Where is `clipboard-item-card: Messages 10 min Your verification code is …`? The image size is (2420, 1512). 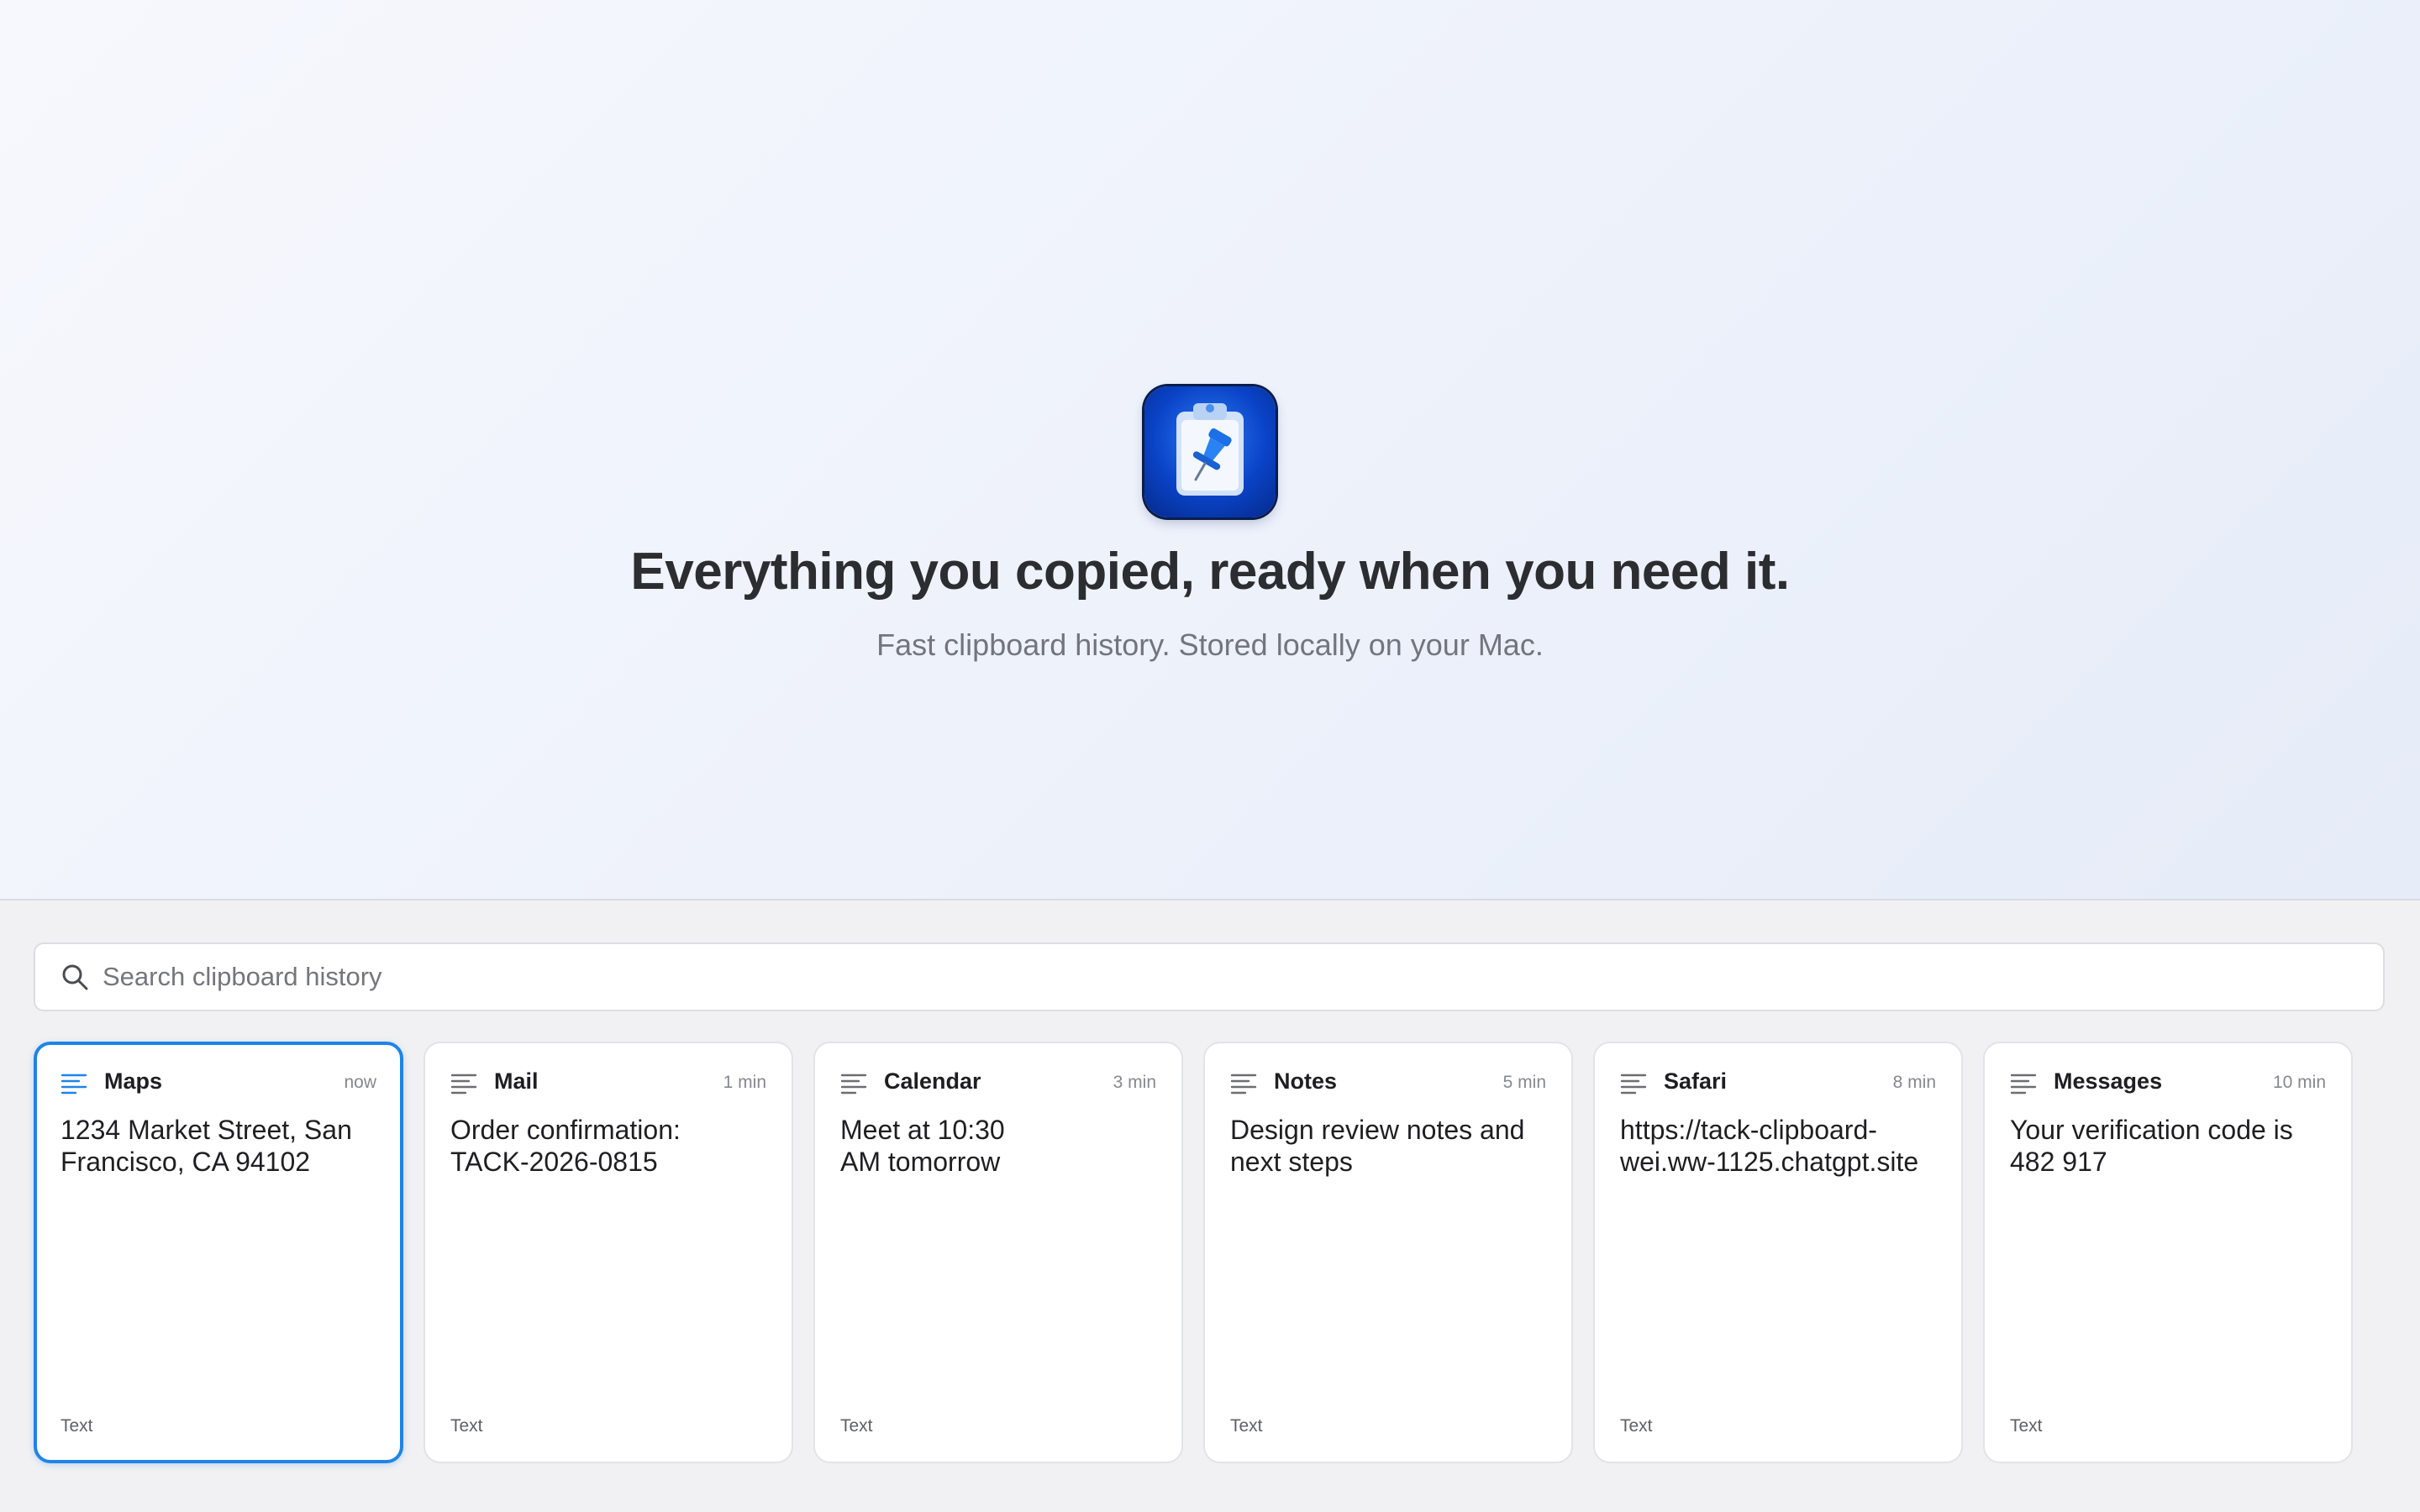 clipboard-item-card: Messages 10 min Your verification code is … is located at coordinates (2168, 1252).